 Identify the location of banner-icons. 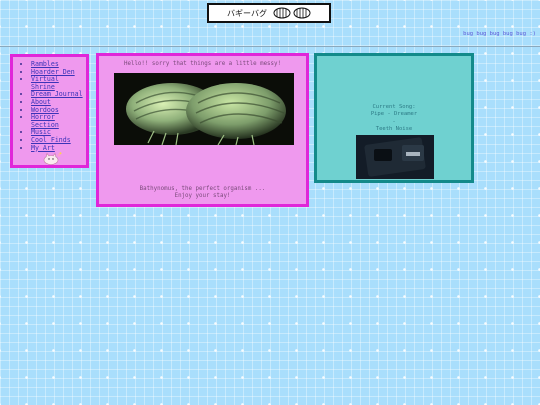
(292, 13).